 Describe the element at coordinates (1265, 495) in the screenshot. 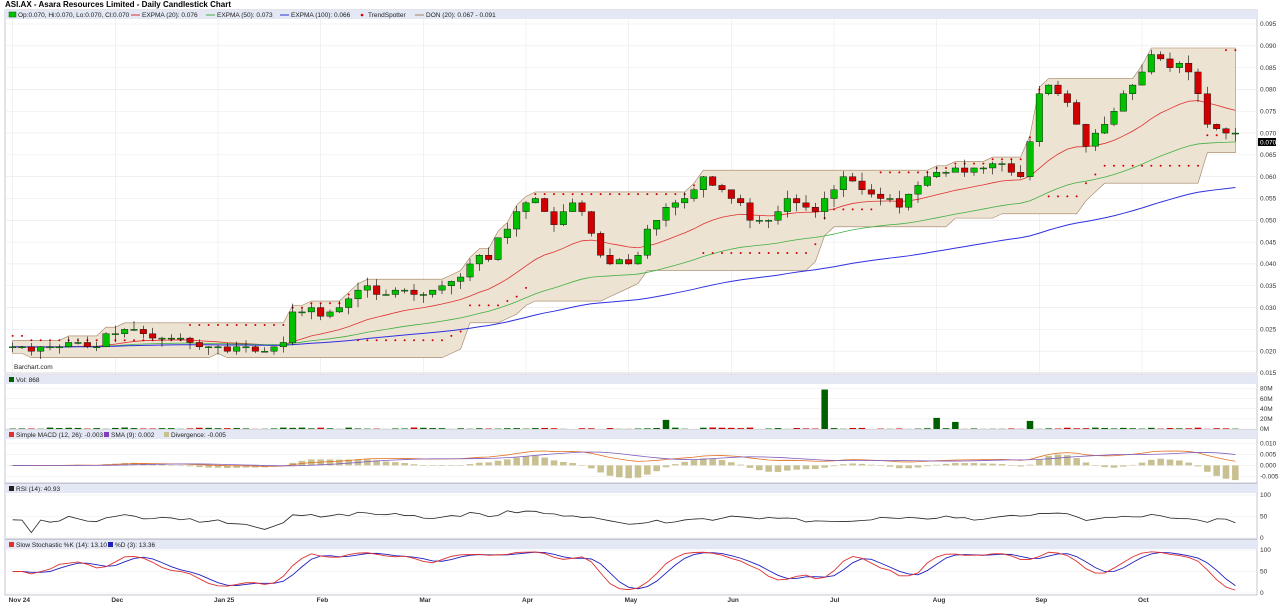

I see `rsi-tick: 100` at that location.